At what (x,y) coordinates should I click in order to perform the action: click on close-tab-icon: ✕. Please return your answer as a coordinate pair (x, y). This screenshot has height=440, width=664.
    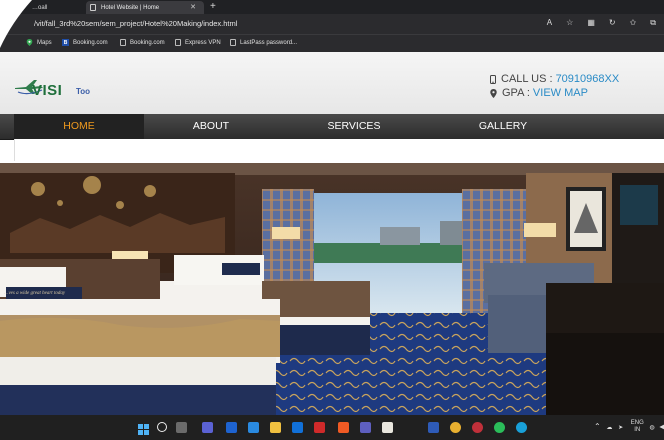
    Looking at the image, I should click on (193, 7).